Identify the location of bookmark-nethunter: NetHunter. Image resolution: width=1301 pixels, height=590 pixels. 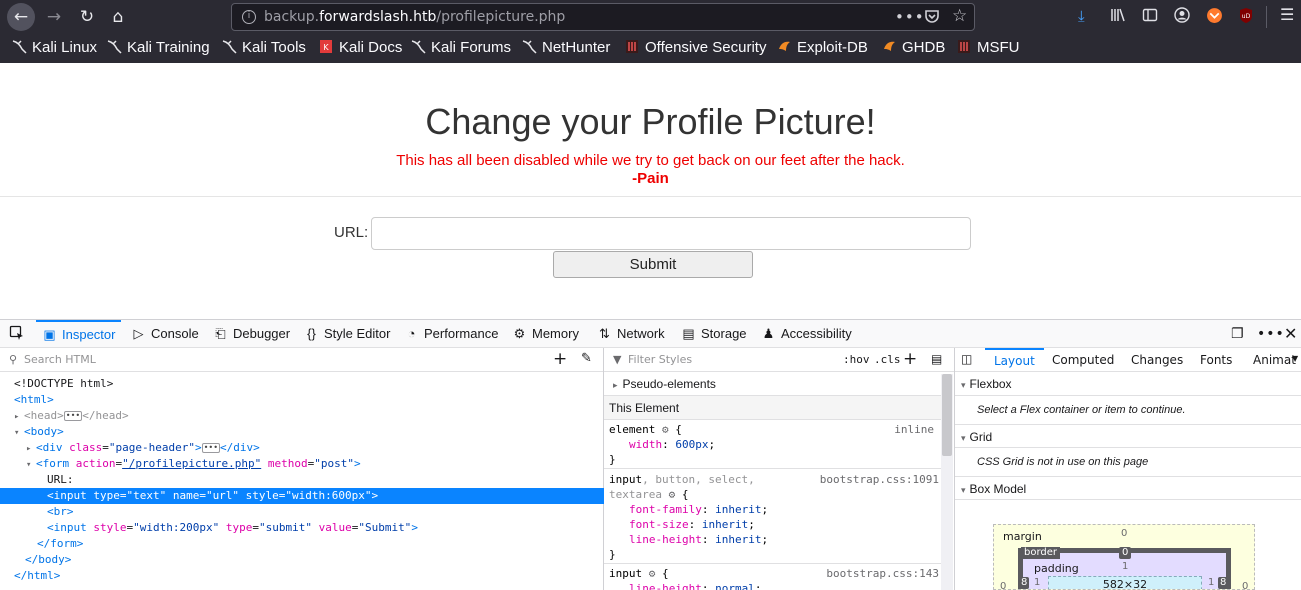
(566, 47).